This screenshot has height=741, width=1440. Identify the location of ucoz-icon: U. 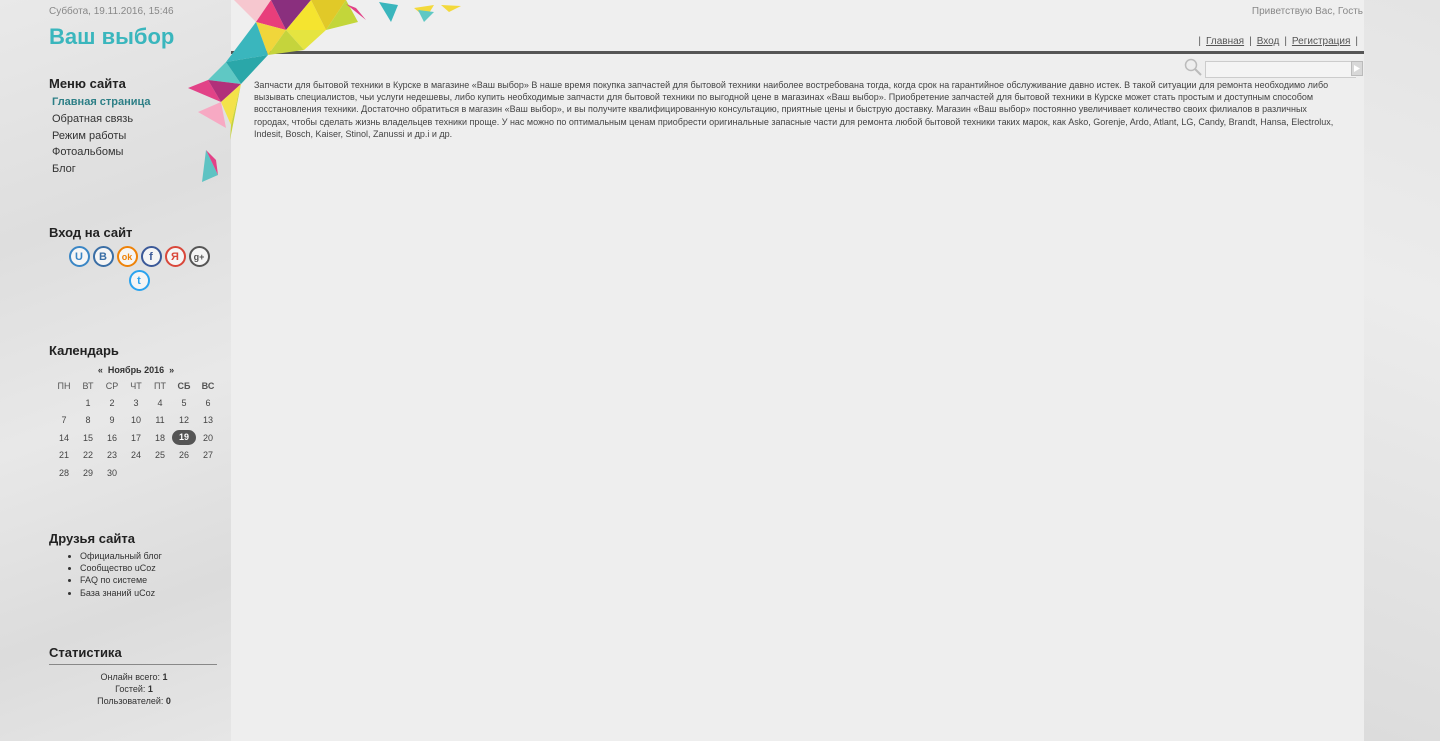
(79, 256).